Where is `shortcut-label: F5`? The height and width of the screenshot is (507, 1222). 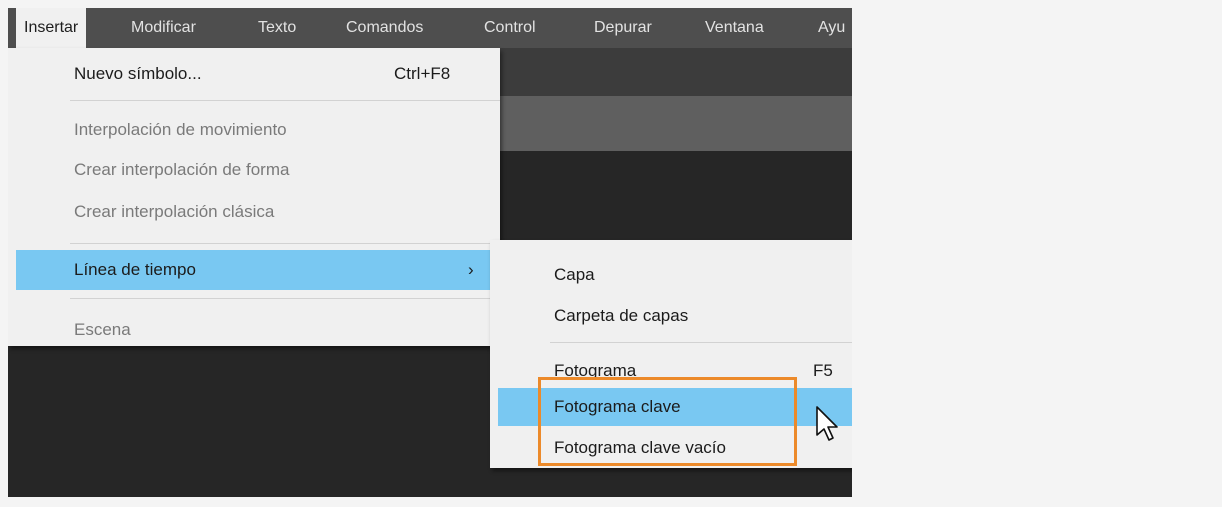
shortcut-label: F5 is located at coordinates (823, 370).